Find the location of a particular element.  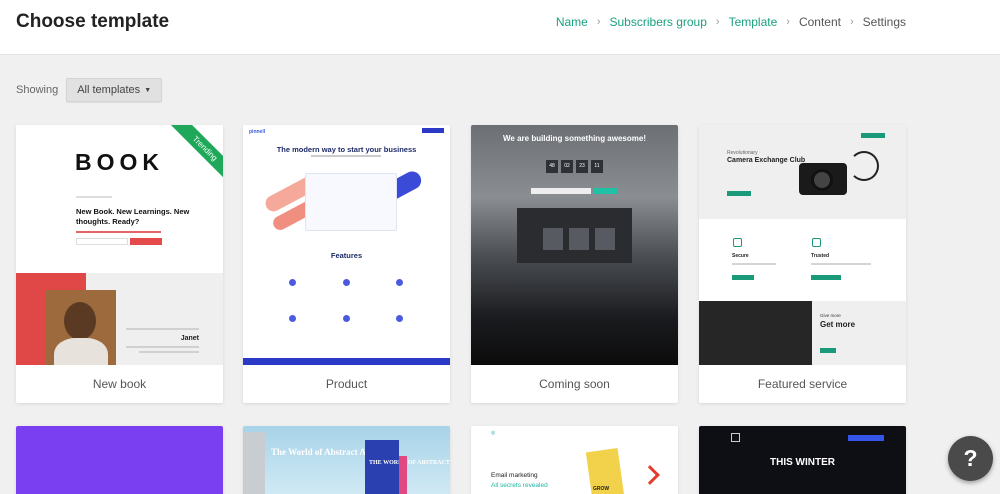

countdown-box: 23 is located at coordinates (582, 166).